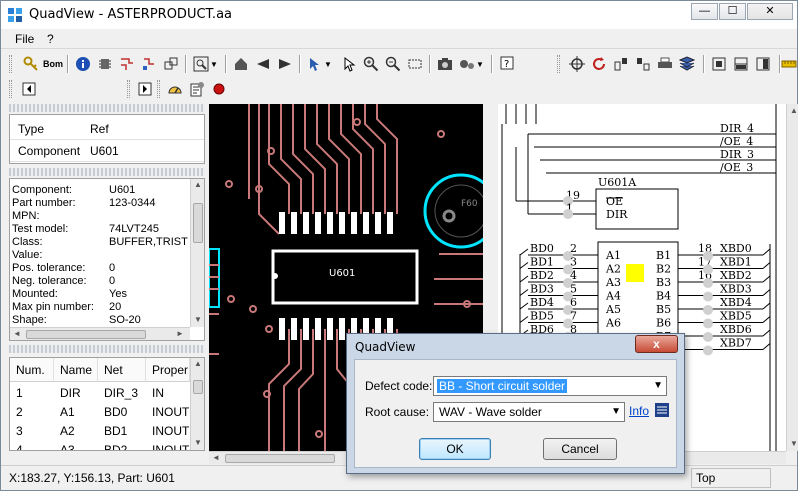 This screenshot has width=798, height=491. What do you see at coordinates (197, 404) in the screenshot?
I see `pins-vscroll: ▲ ▼` at bounding box center [197, 404].